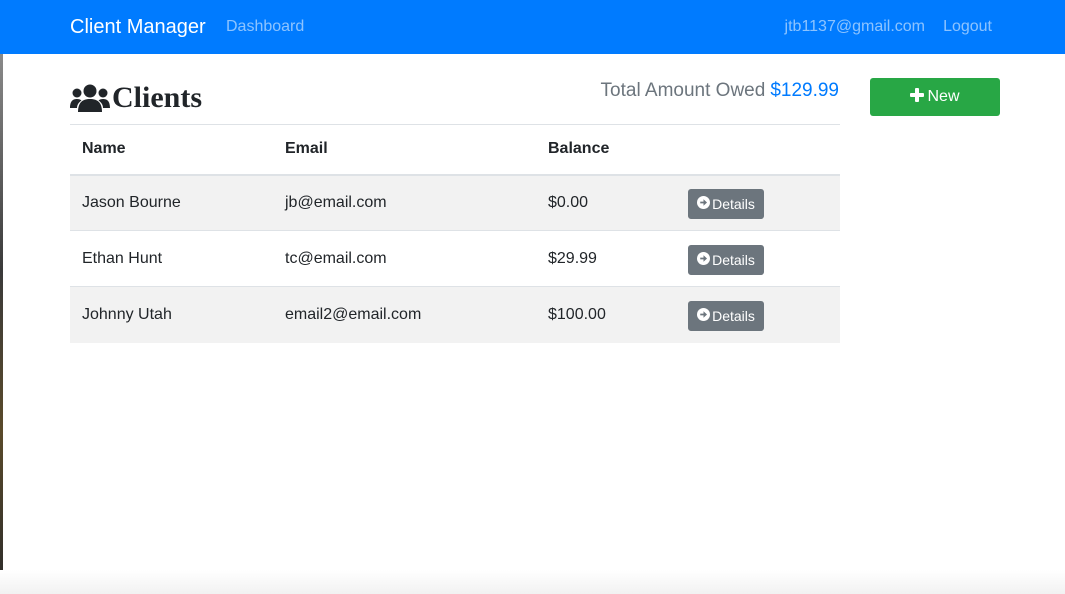 The image size is (1065, 594). What do you see at coordinates (918, 97) in the screenshot?
I see `plus-icon` at bounding box center [918, 97].